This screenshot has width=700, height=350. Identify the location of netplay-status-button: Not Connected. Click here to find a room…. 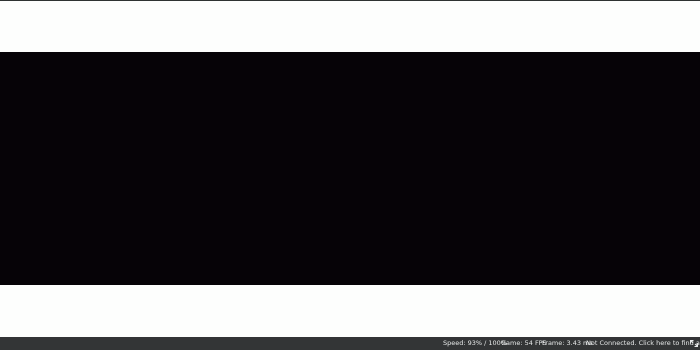
(643, 343).